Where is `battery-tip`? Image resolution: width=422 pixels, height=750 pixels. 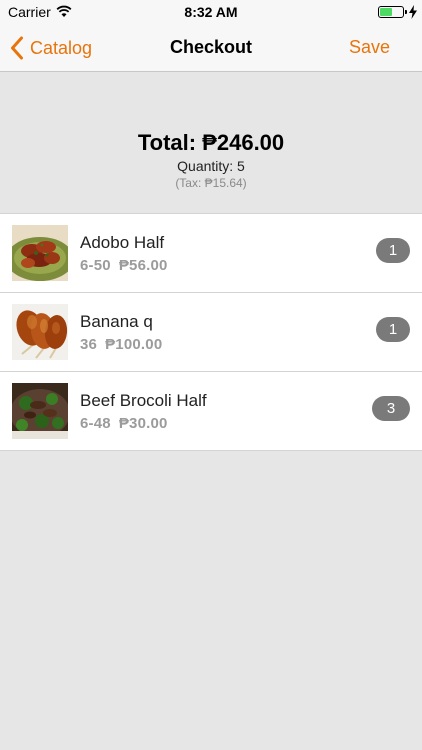 battery-tip is located at coordinates (406, 12).